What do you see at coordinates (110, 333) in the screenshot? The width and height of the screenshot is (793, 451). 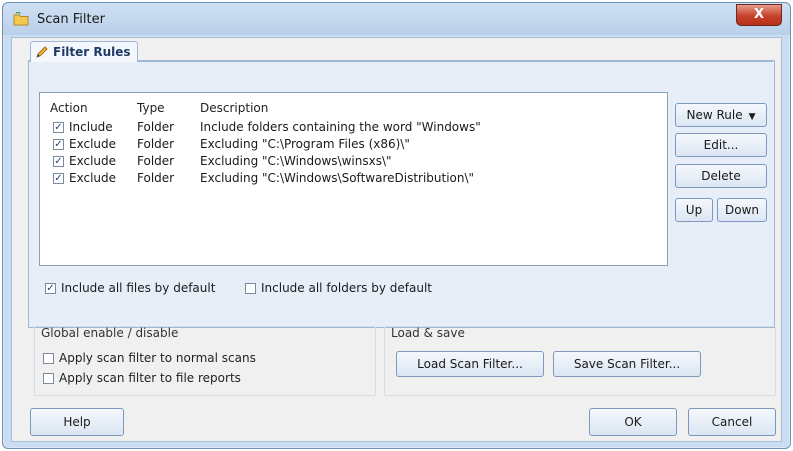 I see `global-section-title: Global enable / disable` at bounding box center [110, 333].